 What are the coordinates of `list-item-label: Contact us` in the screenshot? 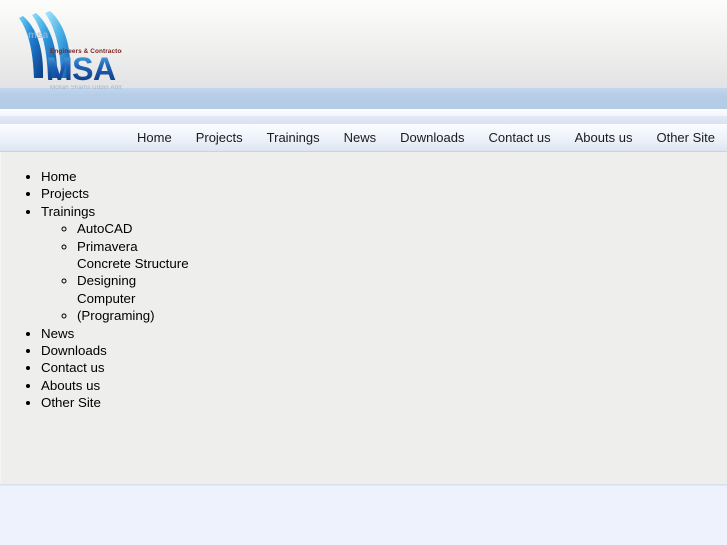 It's located at (73, 368).